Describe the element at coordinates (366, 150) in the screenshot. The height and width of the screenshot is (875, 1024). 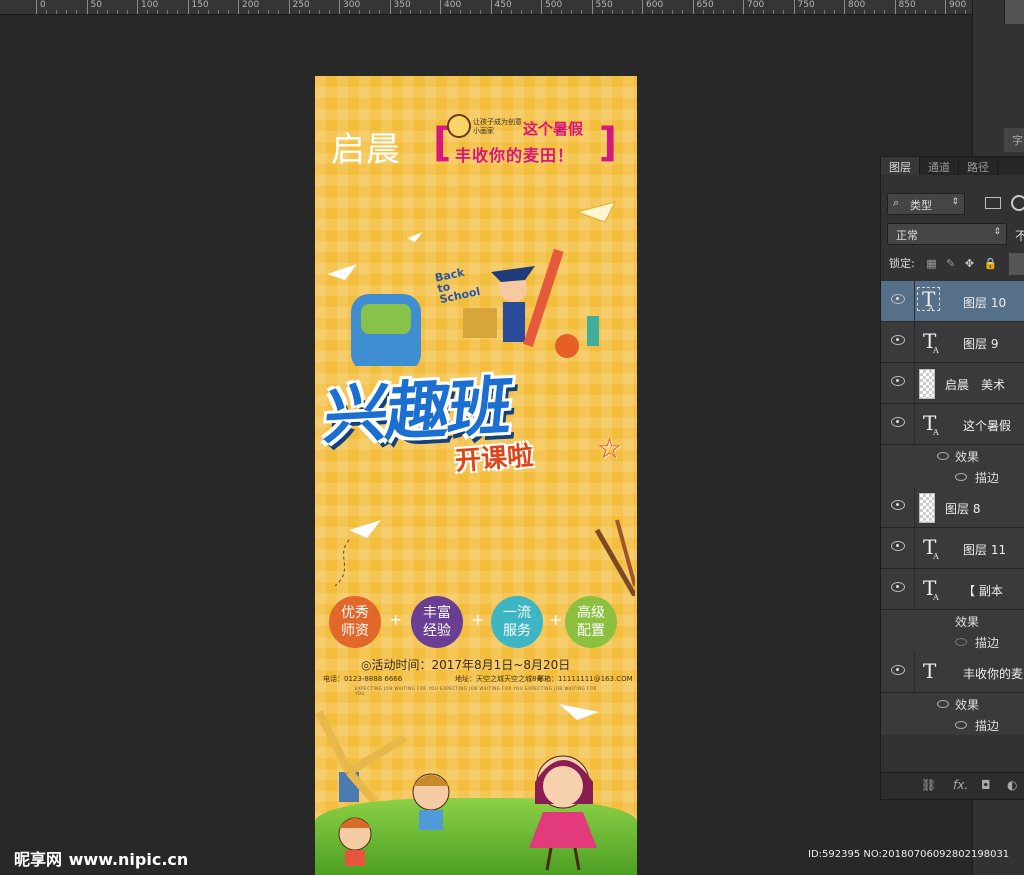
I see `brand-title: 启晨` at that location.